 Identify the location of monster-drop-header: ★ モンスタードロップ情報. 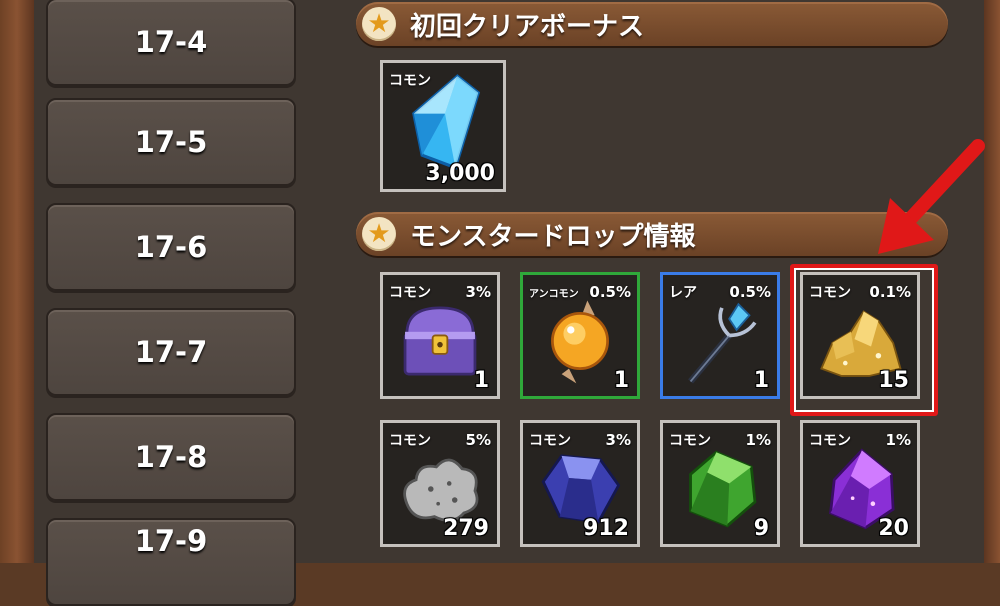
(652, 234).